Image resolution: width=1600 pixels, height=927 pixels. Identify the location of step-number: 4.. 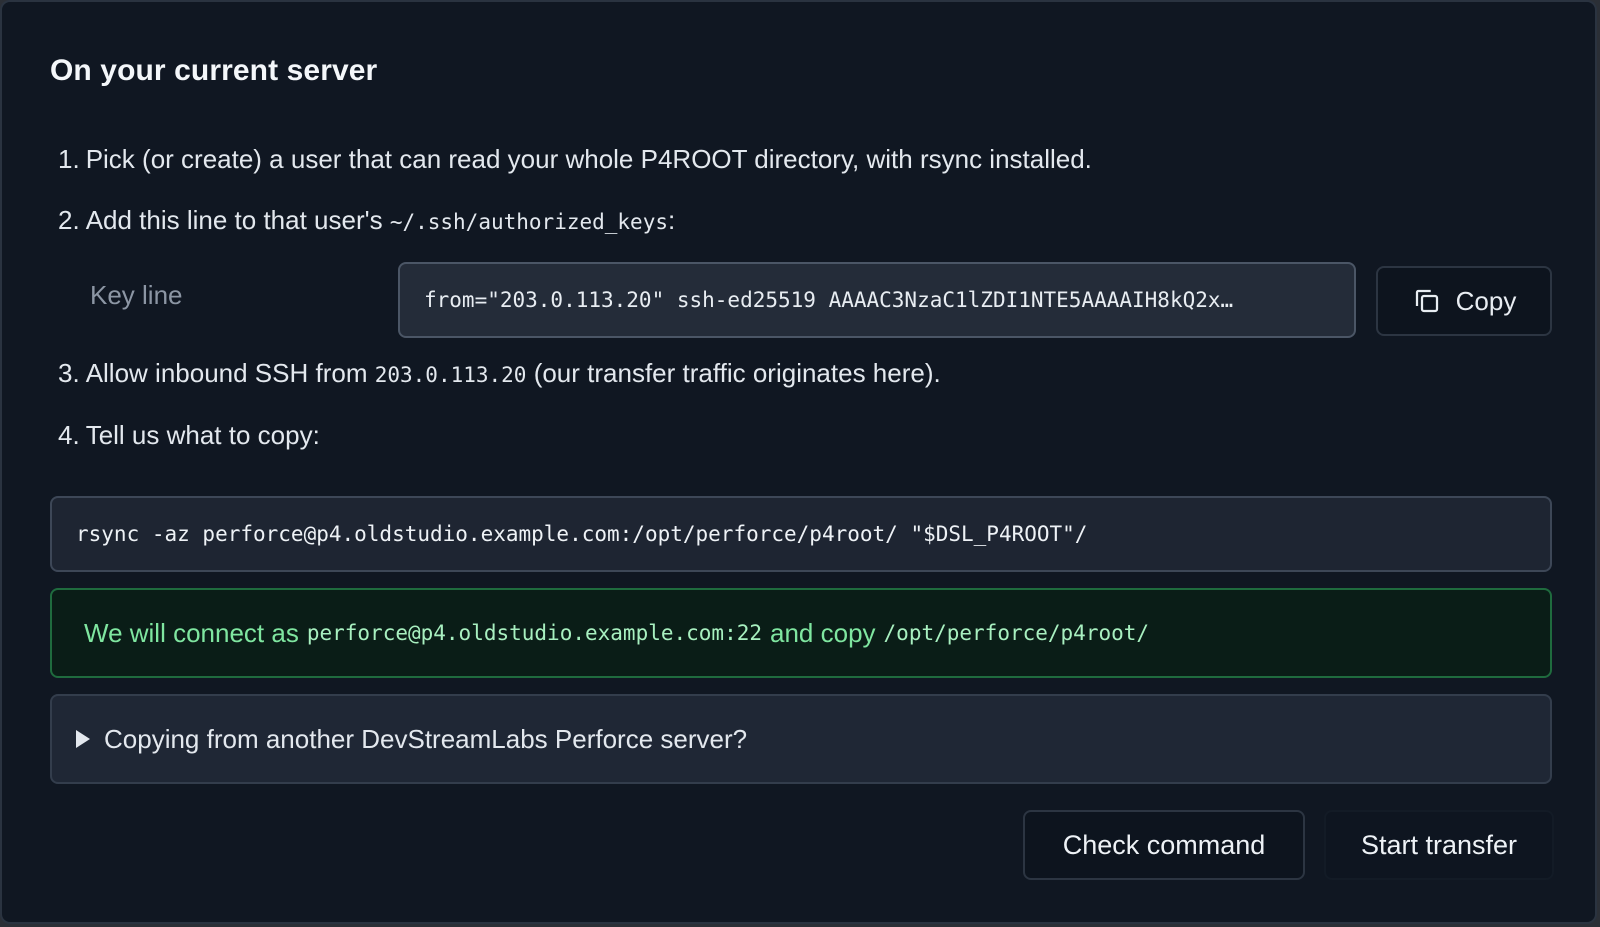
(69, 435).